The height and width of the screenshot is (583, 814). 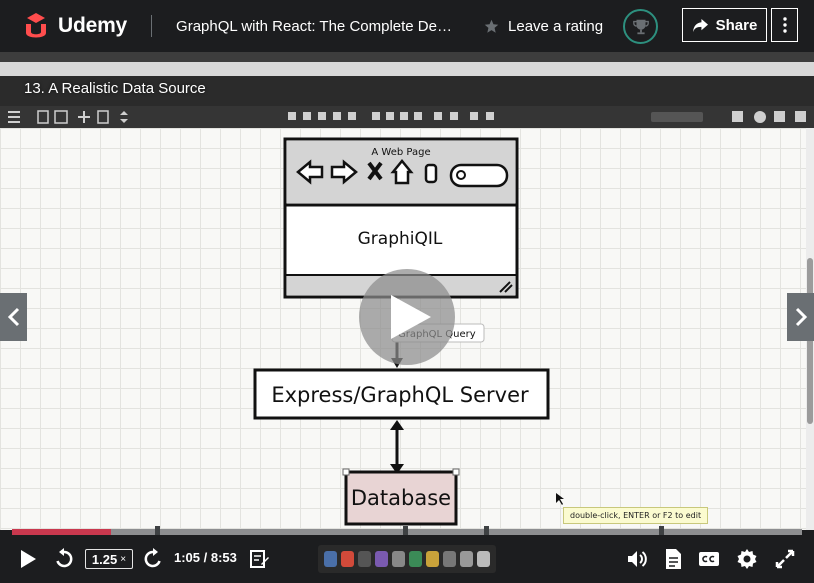 I want to click on playback-speed-button: 1.25 ×, so click(x=109, y=559).